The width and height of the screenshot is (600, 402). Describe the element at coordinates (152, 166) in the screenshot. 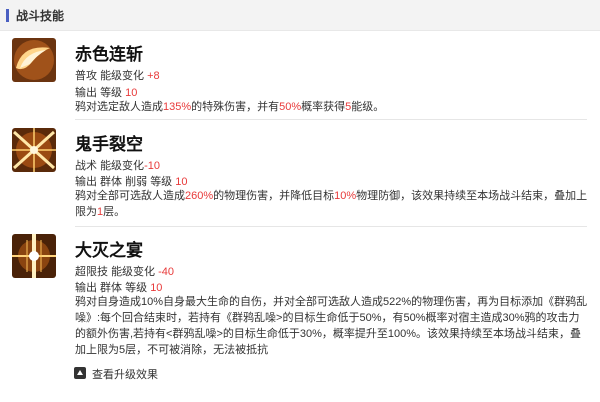

I see `energy-value: -10` at that location.